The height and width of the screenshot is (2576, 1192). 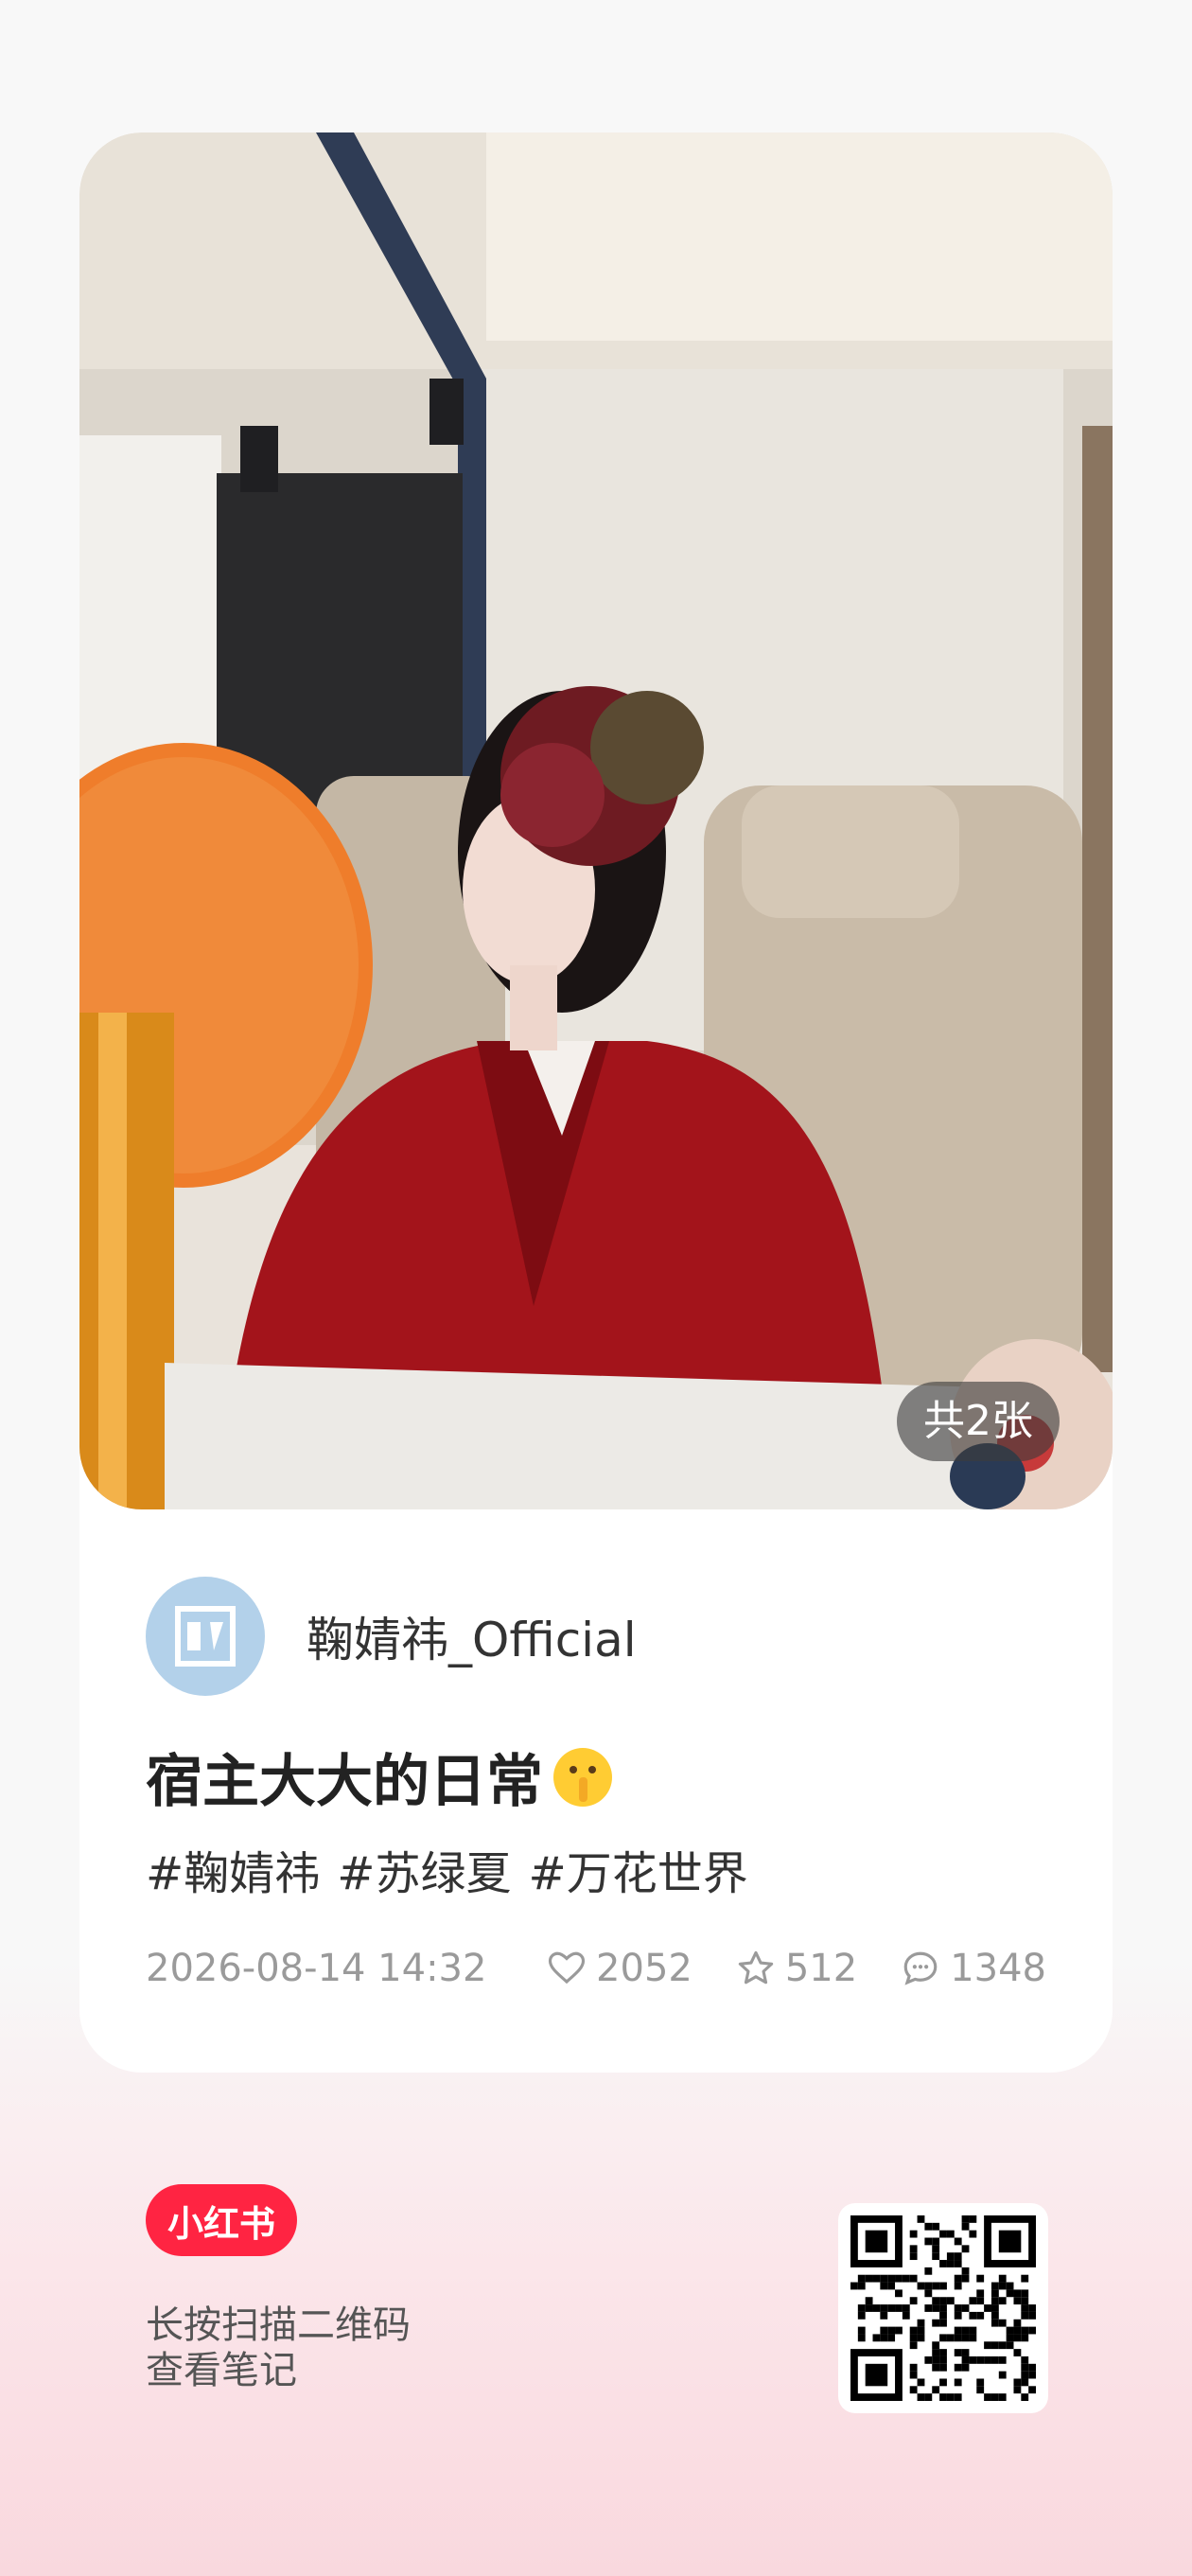 I want to click on qr-code-pattern, so click(x=943, y=2308).